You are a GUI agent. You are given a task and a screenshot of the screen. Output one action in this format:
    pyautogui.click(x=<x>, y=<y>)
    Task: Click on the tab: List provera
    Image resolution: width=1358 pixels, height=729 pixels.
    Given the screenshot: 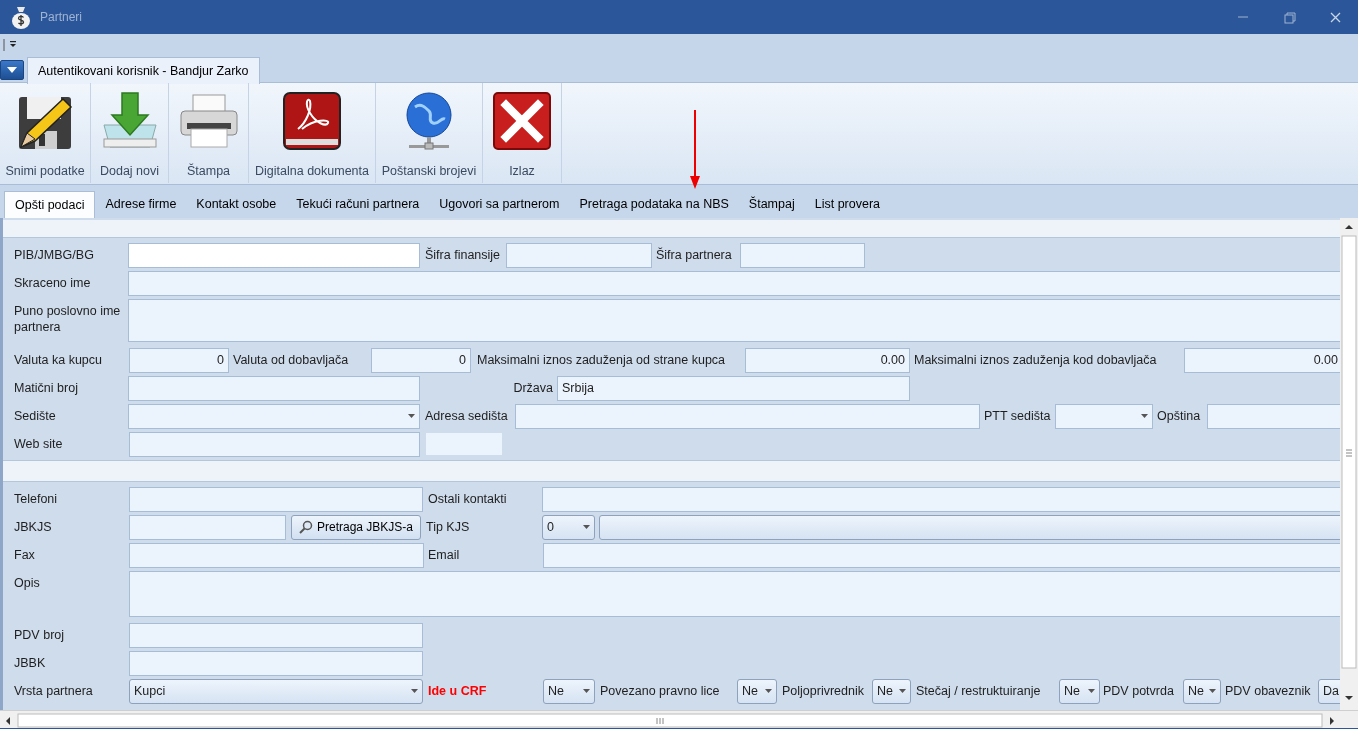 What is the action you would take?
    pyautogui.click(x=847, y=204)
    